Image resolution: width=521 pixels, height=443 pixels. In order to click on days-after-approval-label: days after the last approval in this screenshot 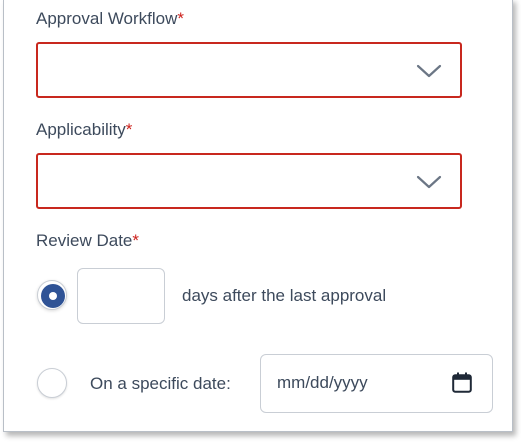, I will do `click(284, 295)`.